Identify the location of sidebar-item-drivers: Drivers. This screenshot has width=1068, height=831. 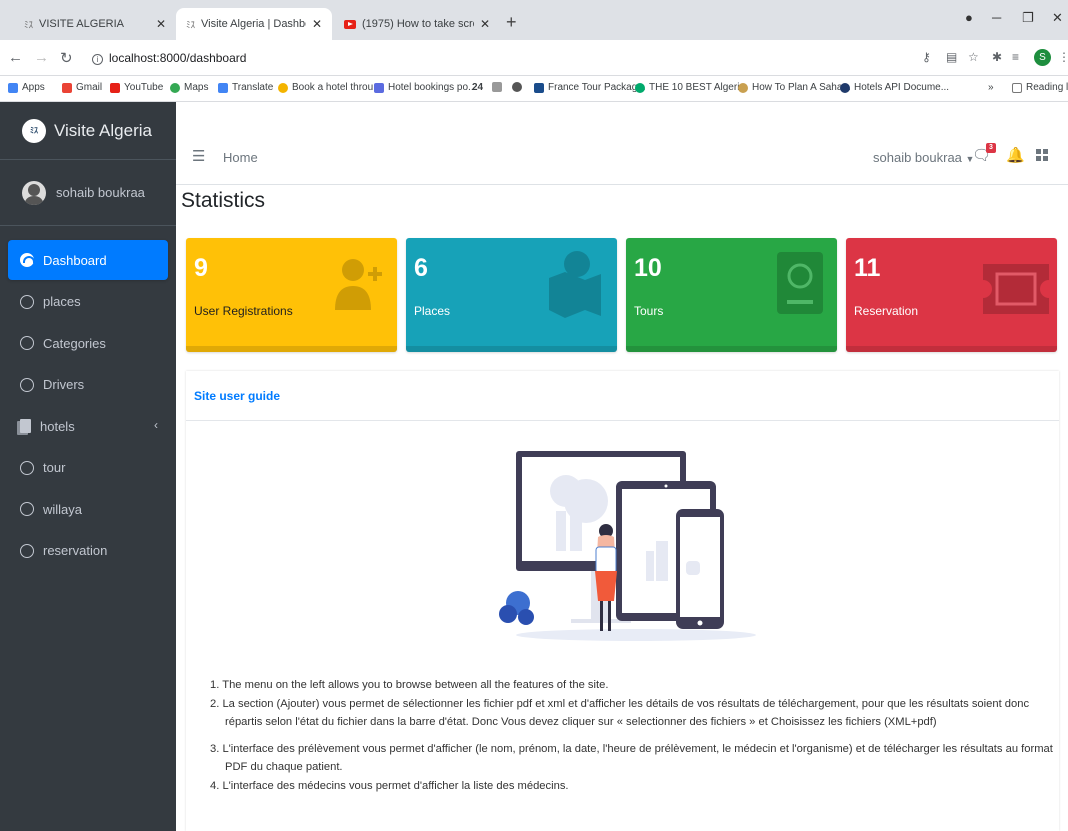
(88, 385).